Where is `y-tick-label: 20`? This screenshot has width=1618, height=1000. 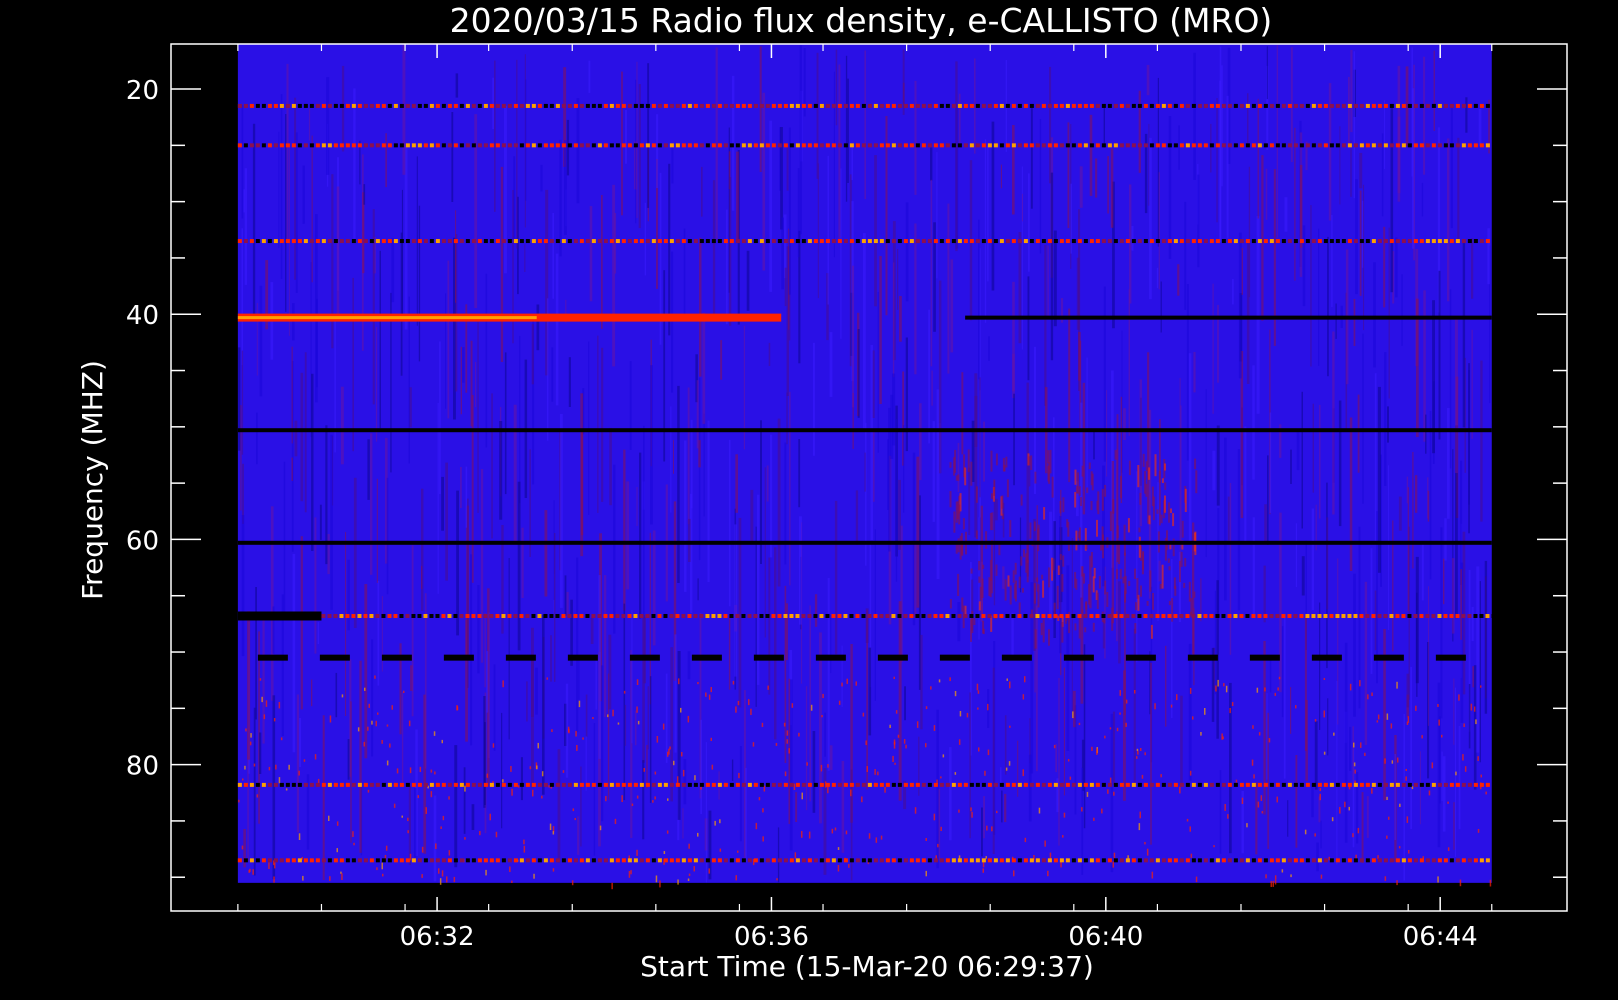
y-tick-label: 20 is located at coordinates (142, 91).